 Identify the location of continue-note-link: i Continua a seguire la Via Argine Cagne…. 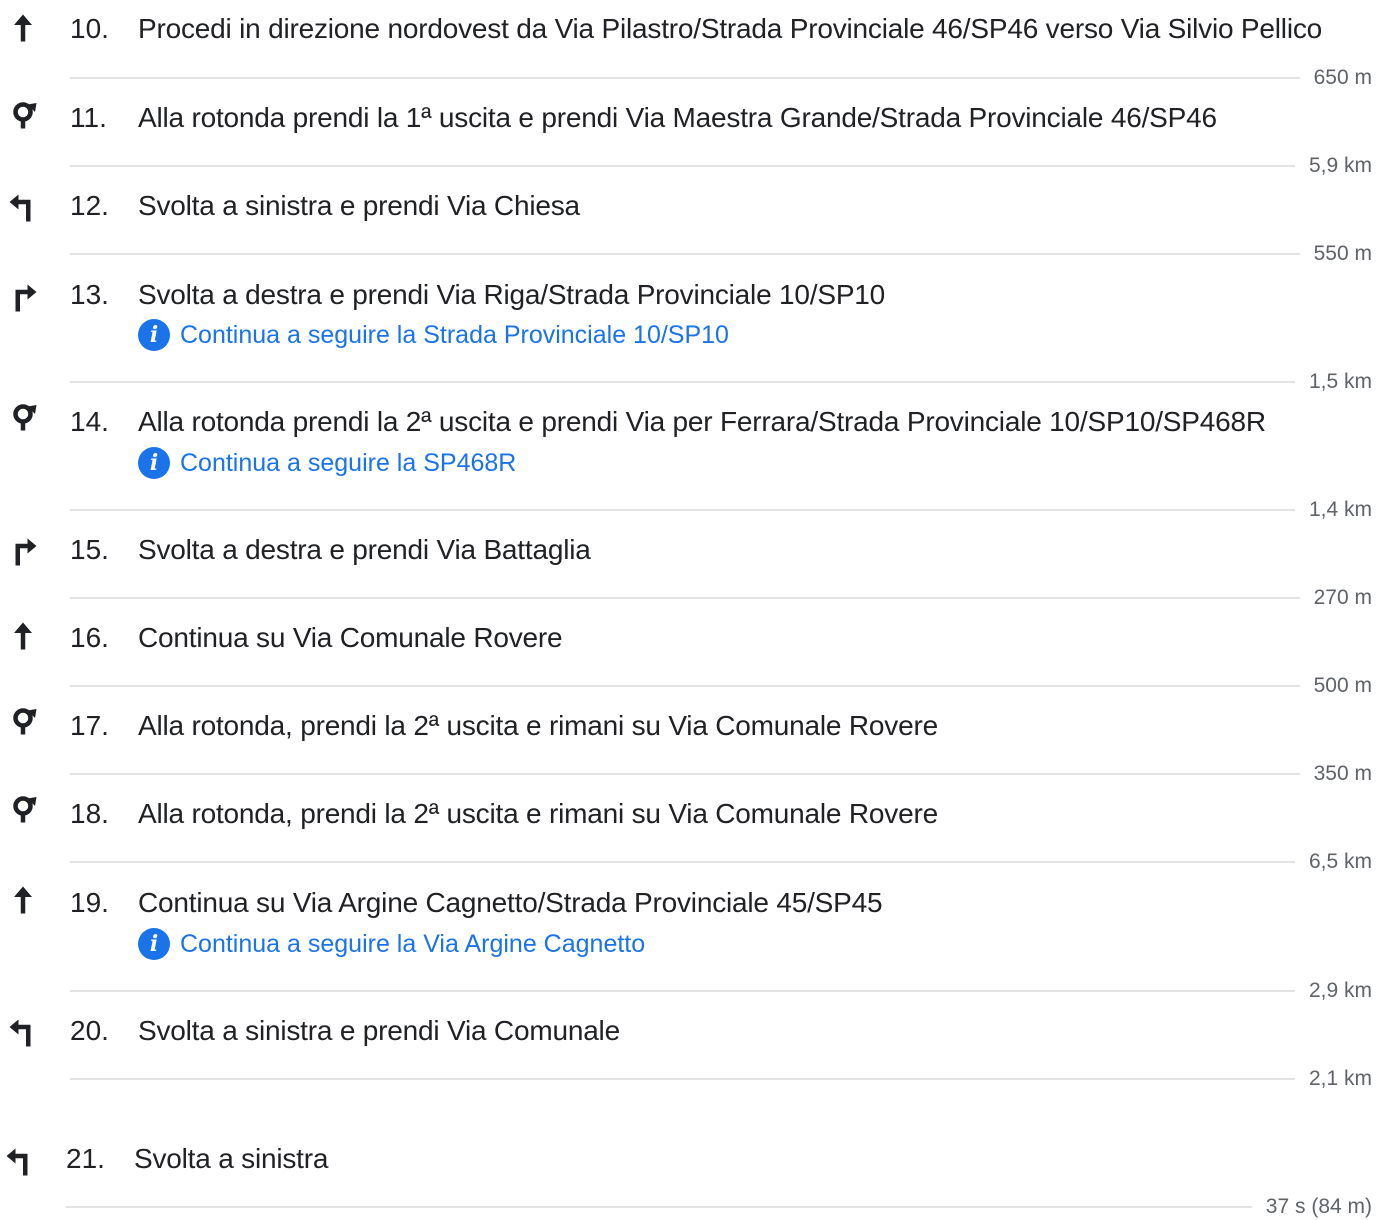
(391, 944).